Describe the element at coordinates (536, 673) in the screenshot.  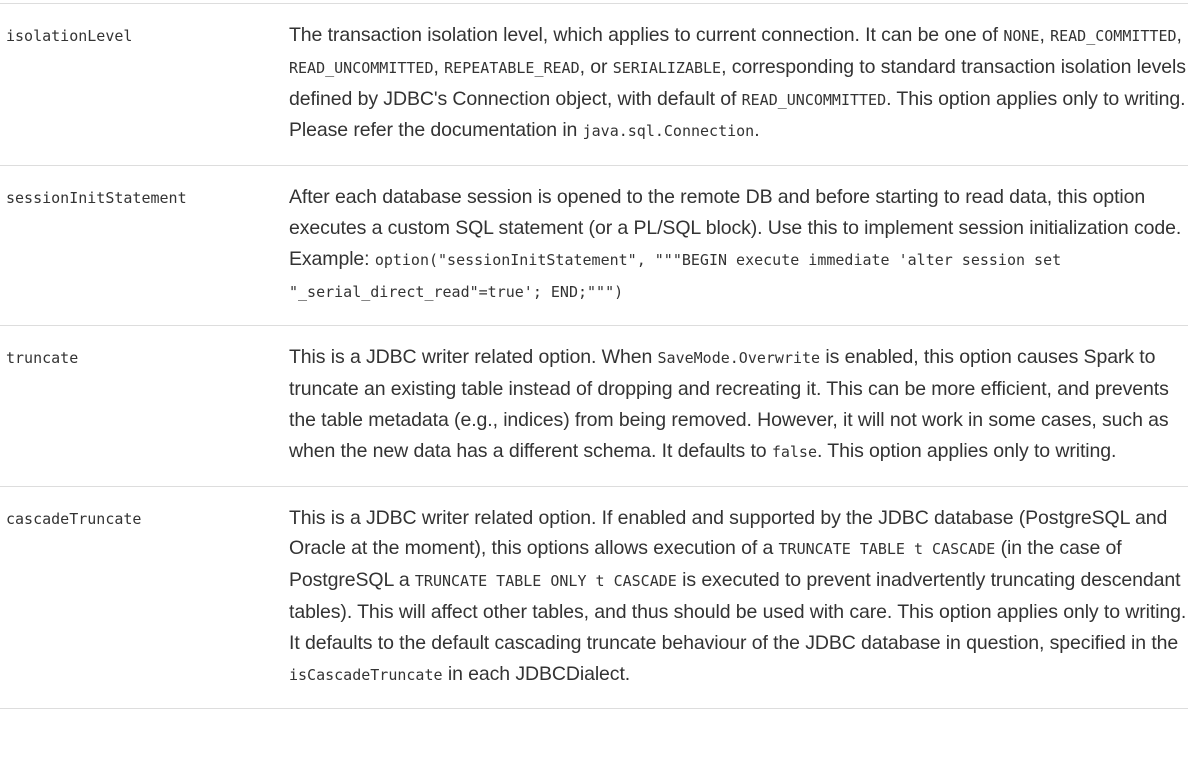
I see `description-text: in each JDBCDialect.` at that location.